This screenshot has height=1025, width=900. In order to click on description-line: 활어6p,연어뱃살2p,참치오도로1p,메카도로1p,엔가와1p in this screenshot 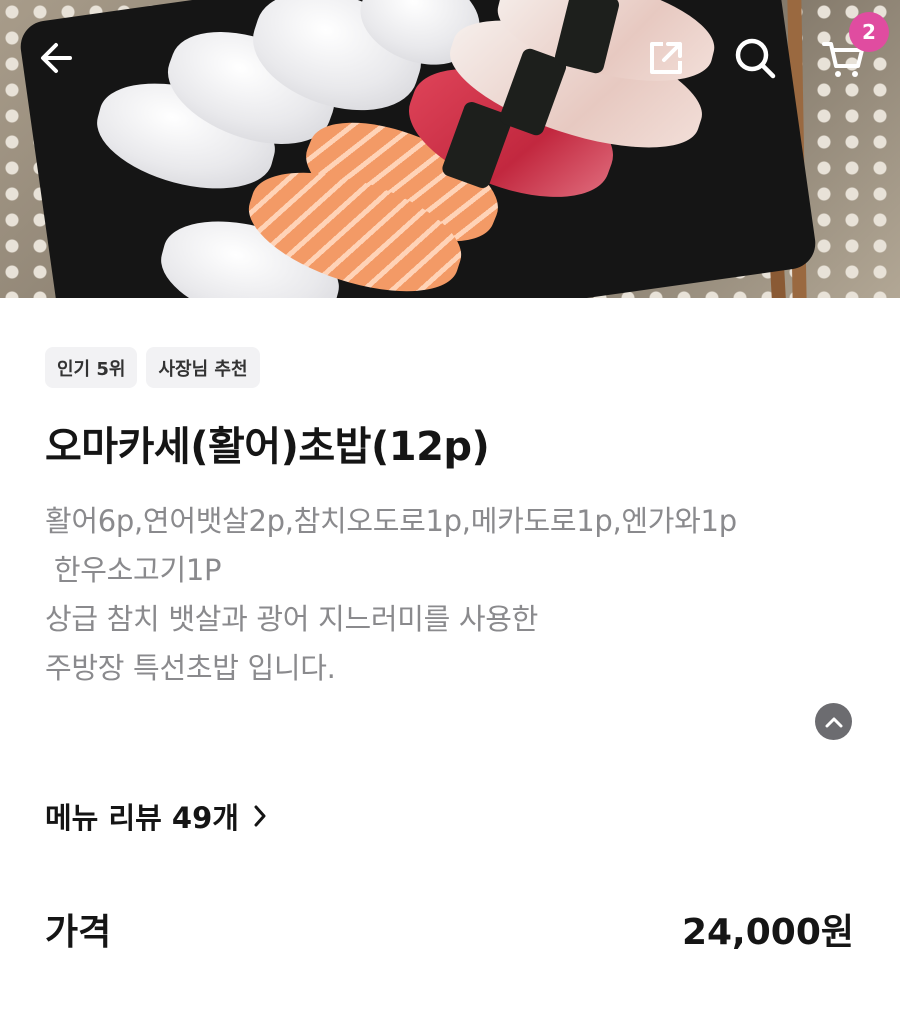, I will do `click(391, 521)`.